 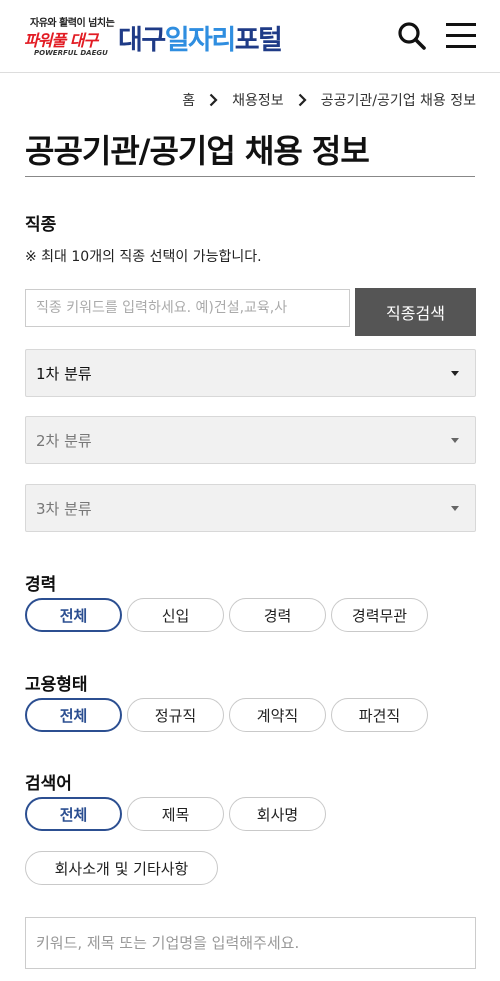 I want to click on hamburger-menu-icon, so click(x=461, y=35).